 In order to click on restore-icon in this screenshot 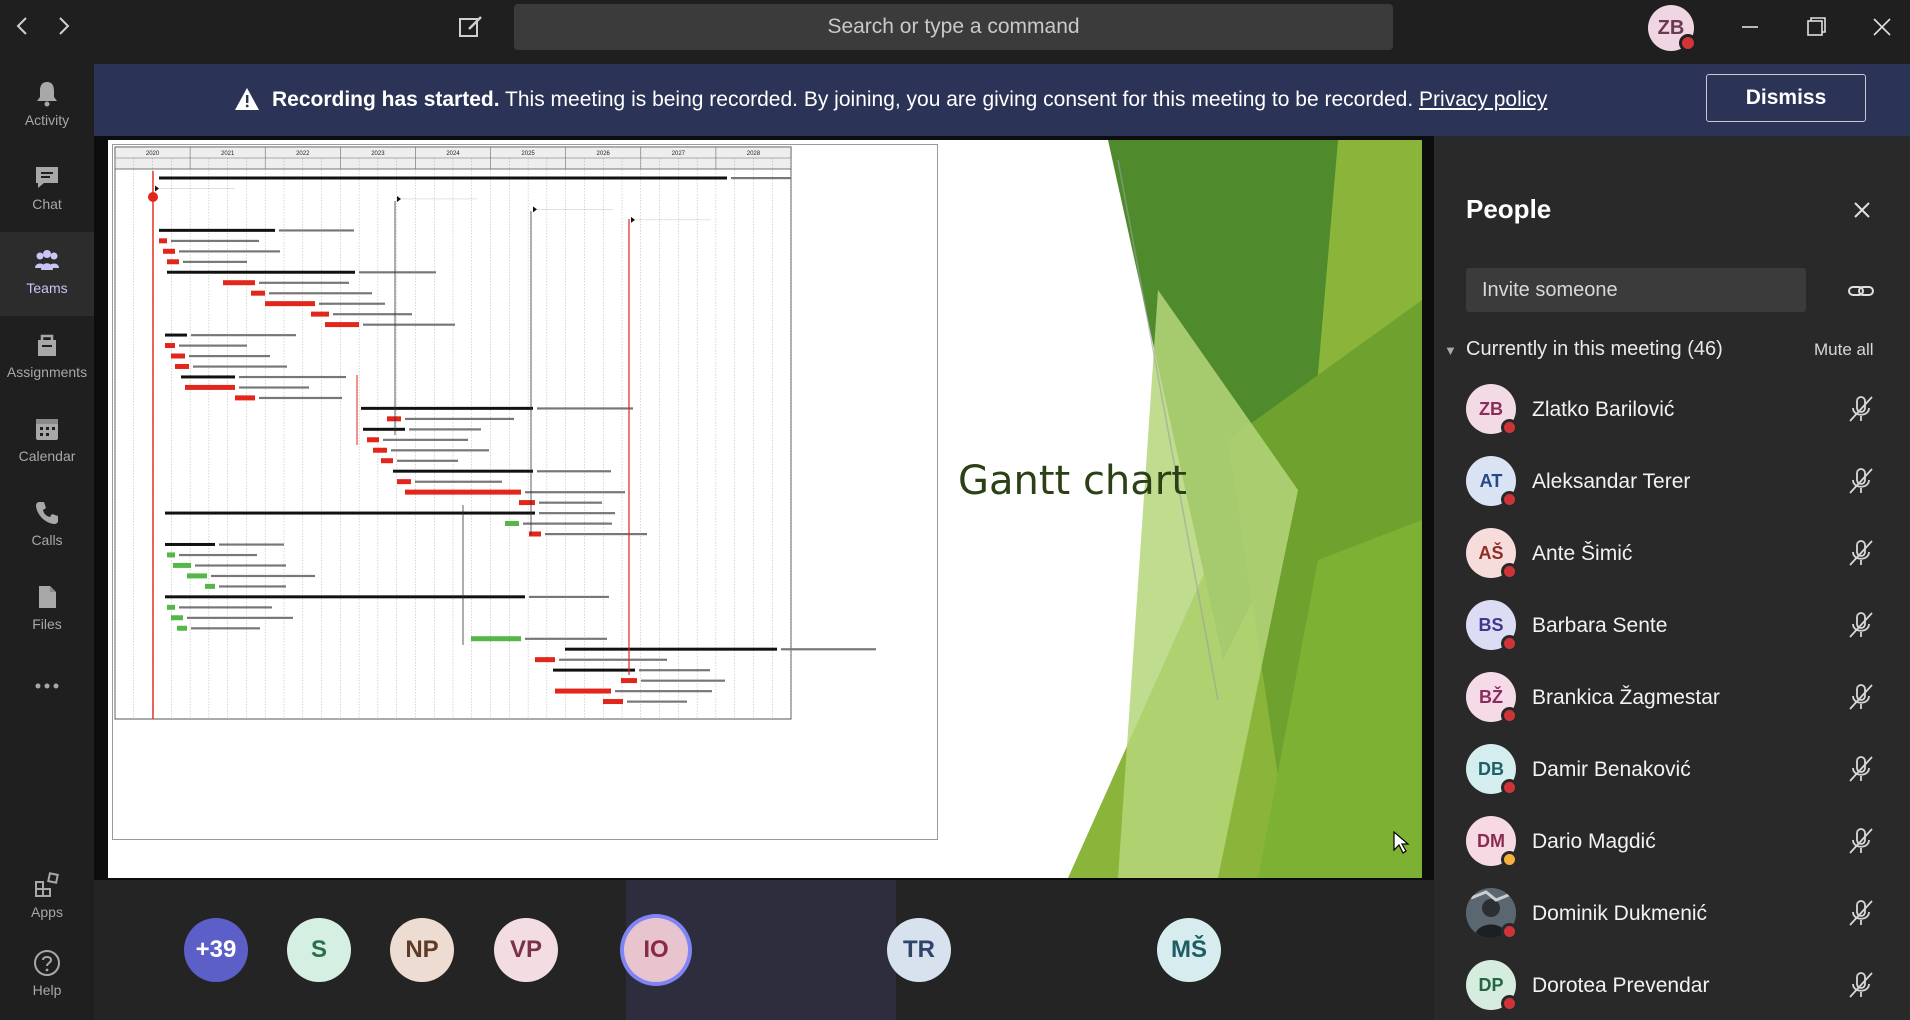, I will do `click(1816, 27)`.